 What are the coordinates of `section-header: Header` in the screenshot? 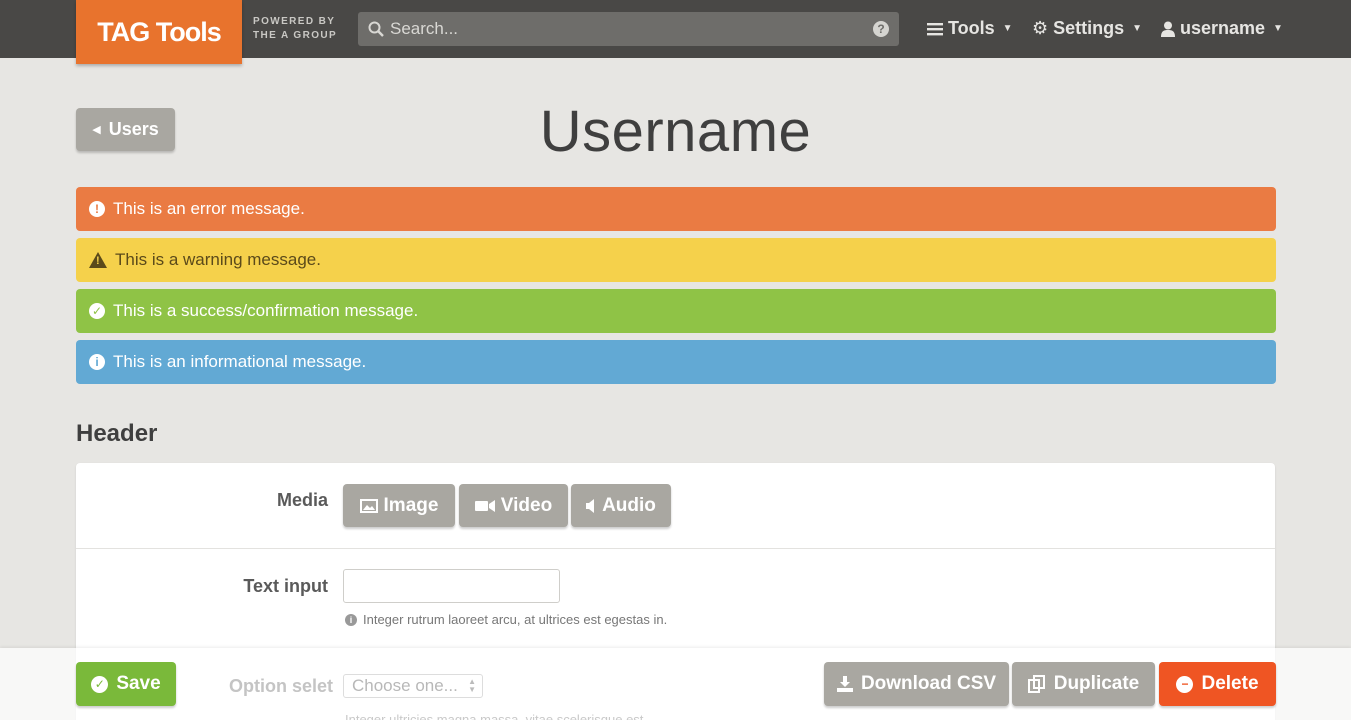 It's located at (117, 433).